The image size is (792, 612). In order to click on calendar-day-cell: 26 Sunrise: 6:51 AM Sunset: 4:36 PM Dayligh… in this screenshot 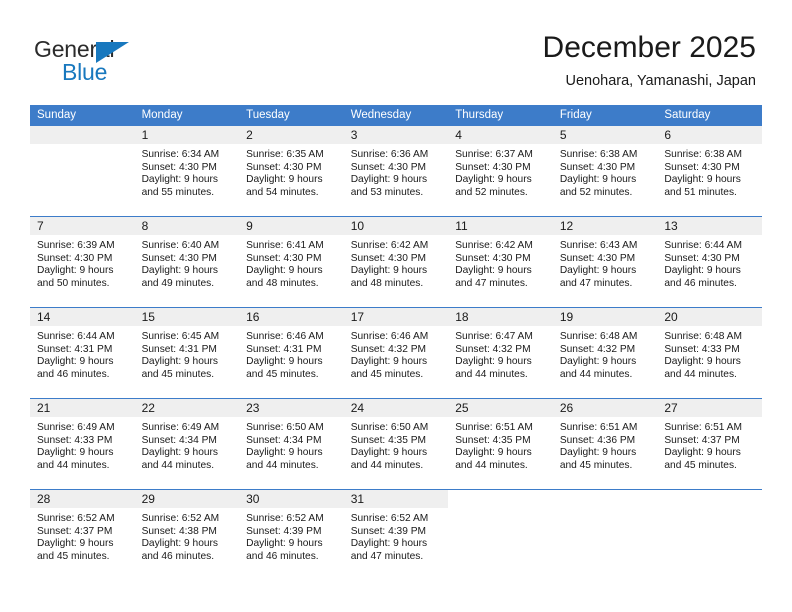, I will do `click(605, 444)`.